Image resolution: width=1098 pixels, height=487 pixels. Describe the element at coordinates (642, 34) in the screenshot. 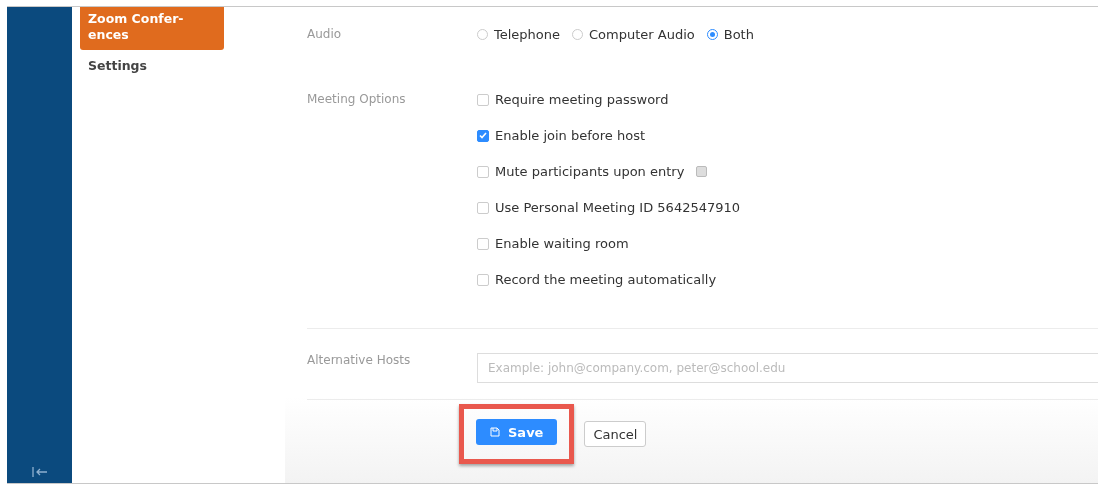

I see `radio-label: Computer Audio` at that location.